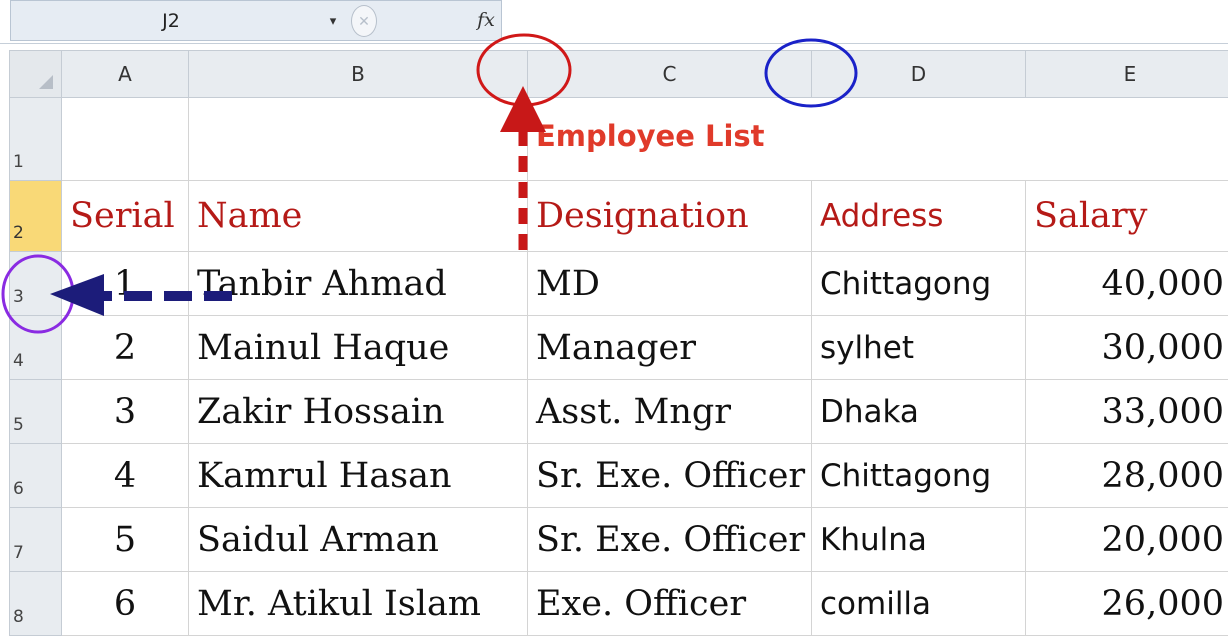 The height and width of the screenshot is (636, 1228). Describe the element at coordinates (614, 22) in the screenshot. I see `formula-bar: J2 ▾ ✕ fx` at that location.